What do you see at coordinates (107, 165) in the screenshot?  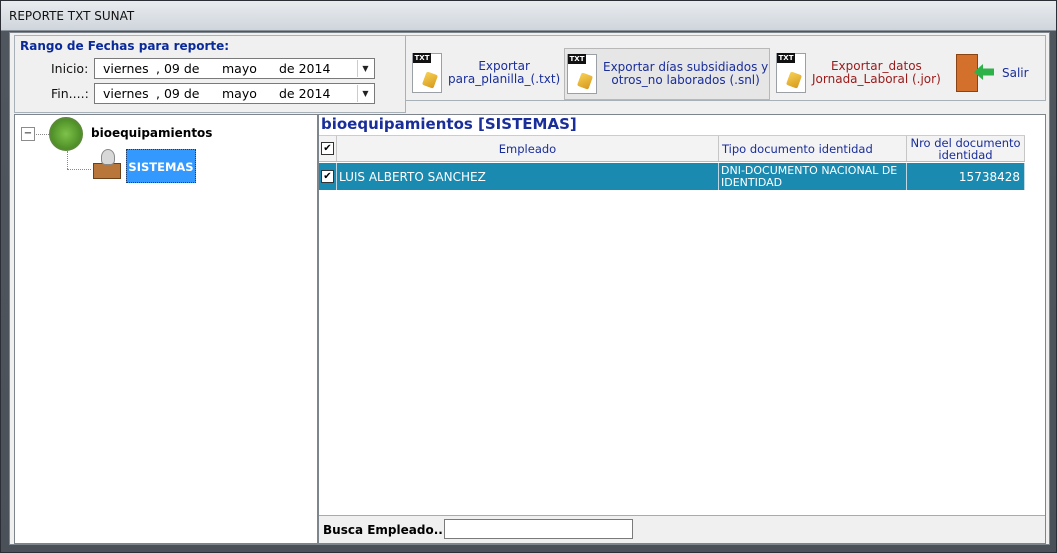 I see `department-icon` at bounding box center [107, 165].